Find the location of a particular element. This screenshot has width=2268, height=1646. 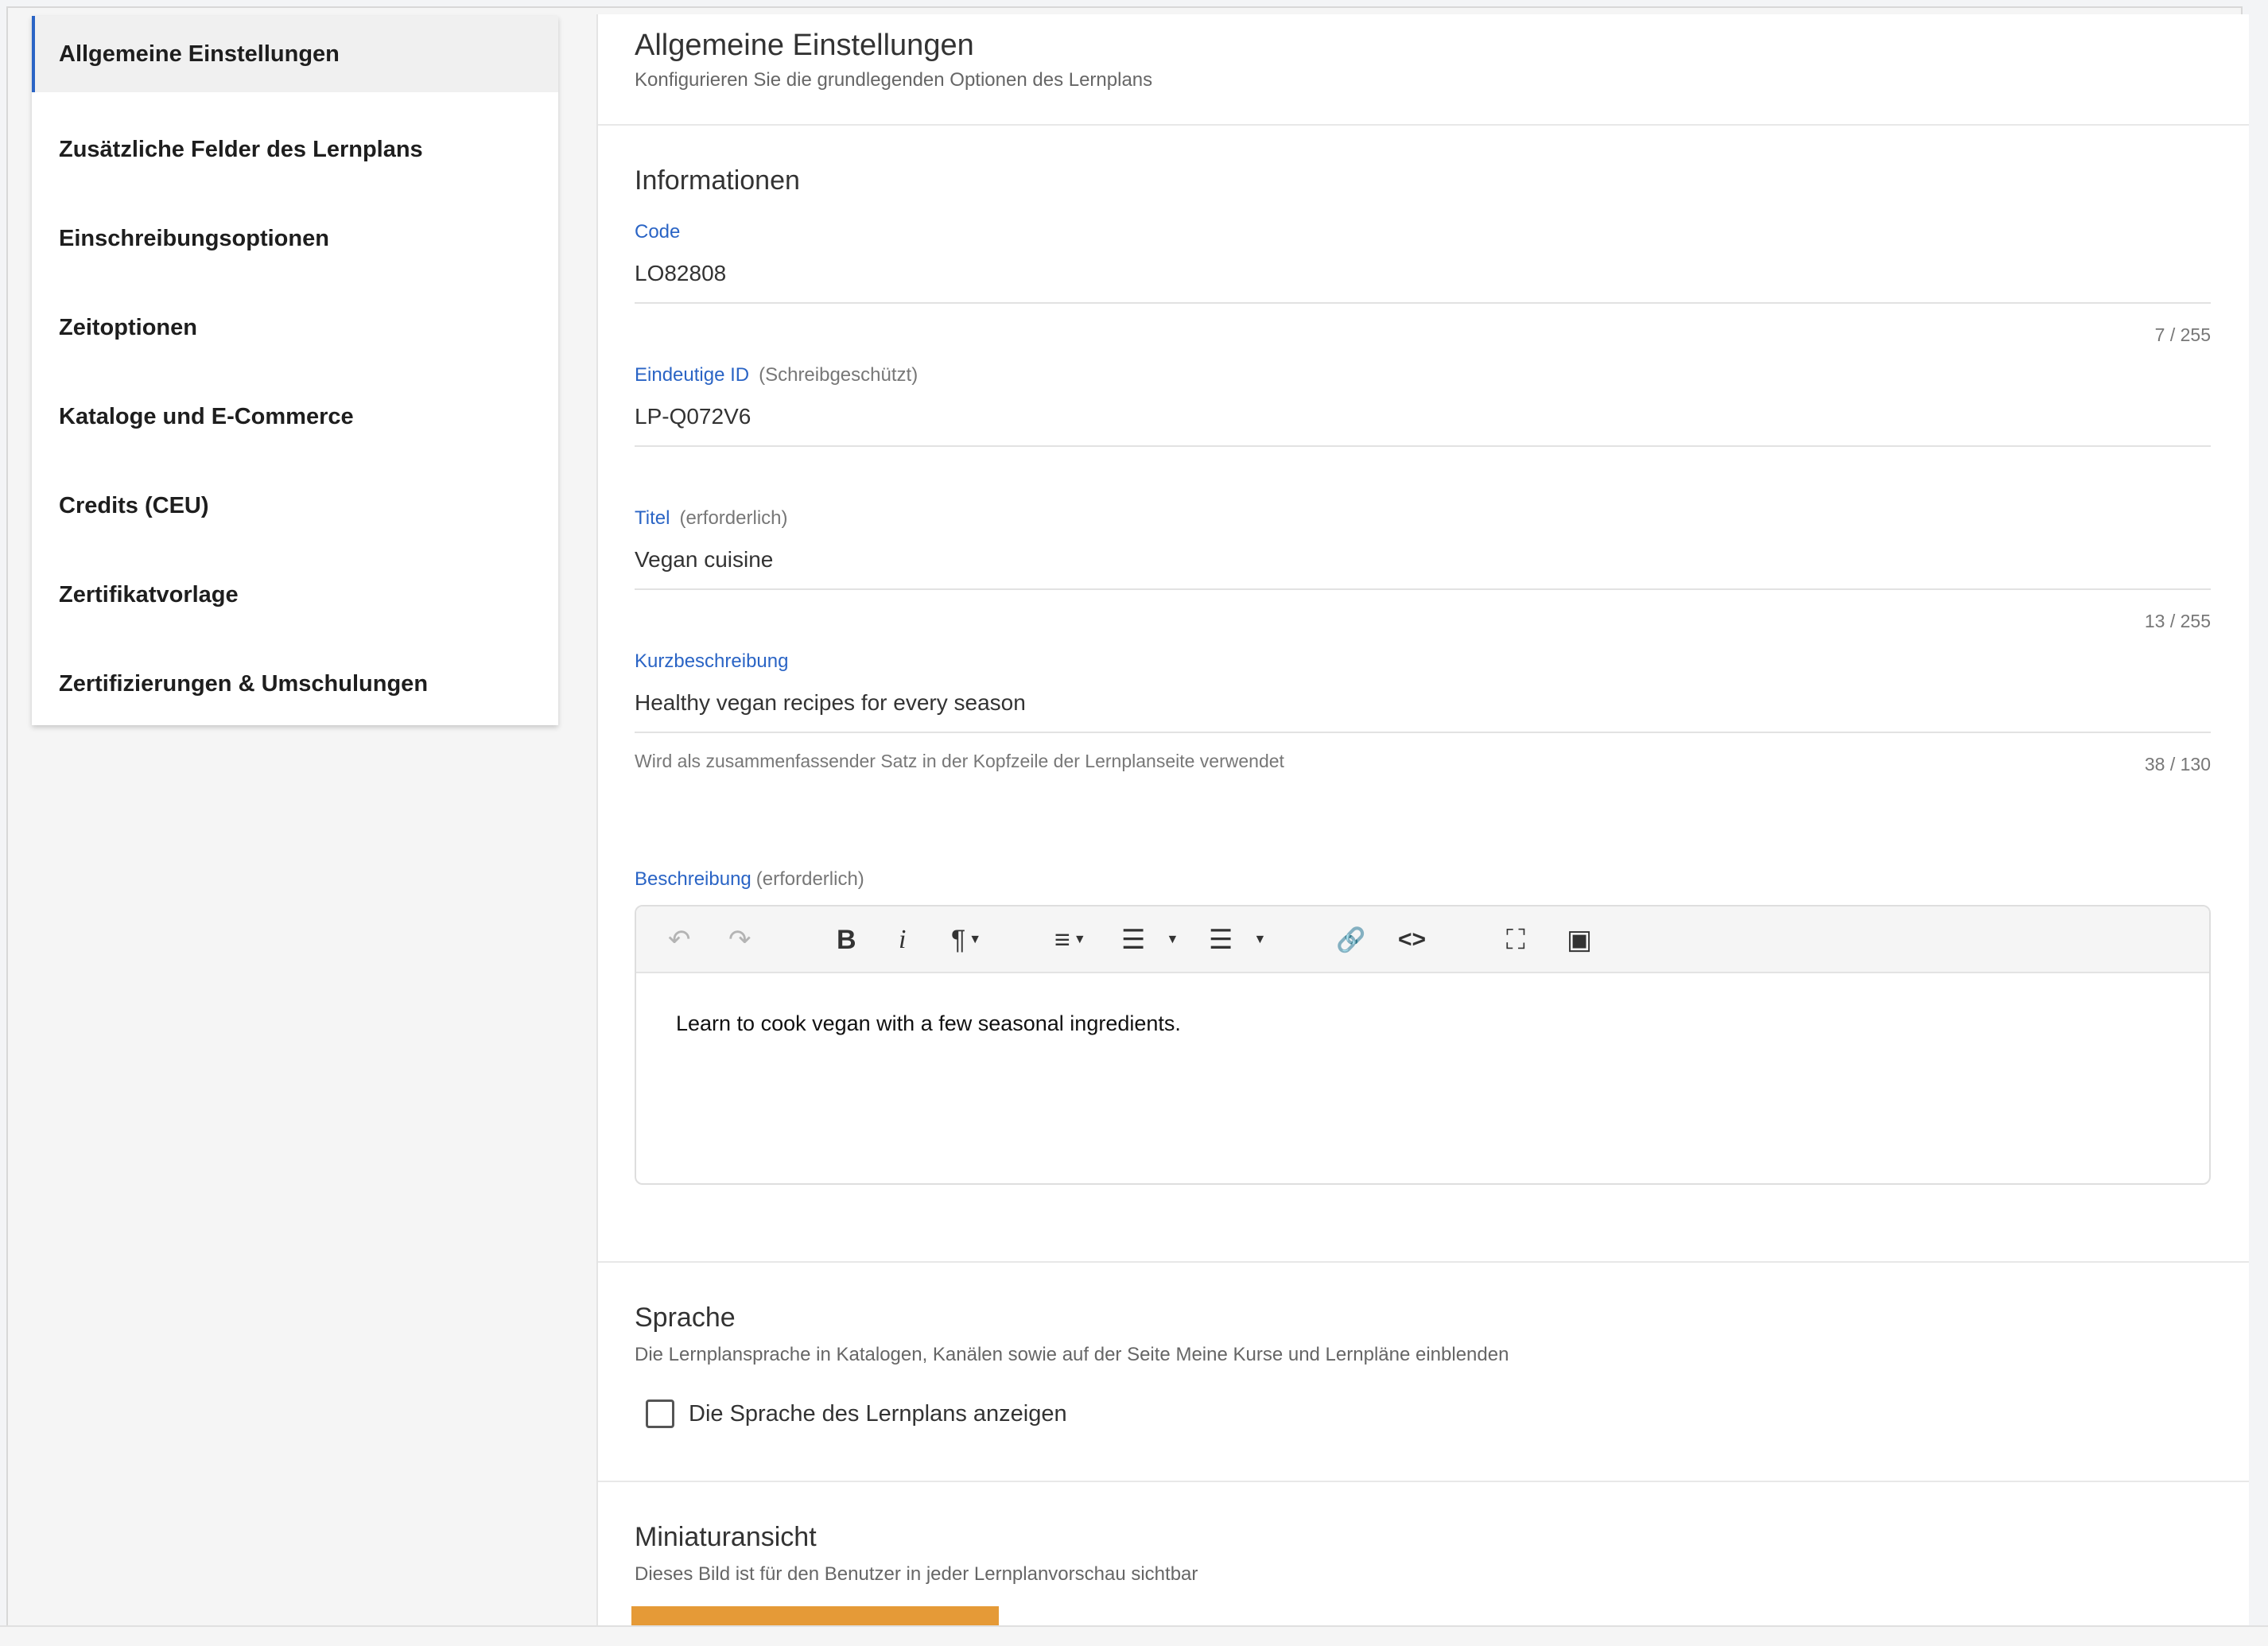

short-description-input: Healthy vegan recipes for every season is located at coordinates (1423, 712).